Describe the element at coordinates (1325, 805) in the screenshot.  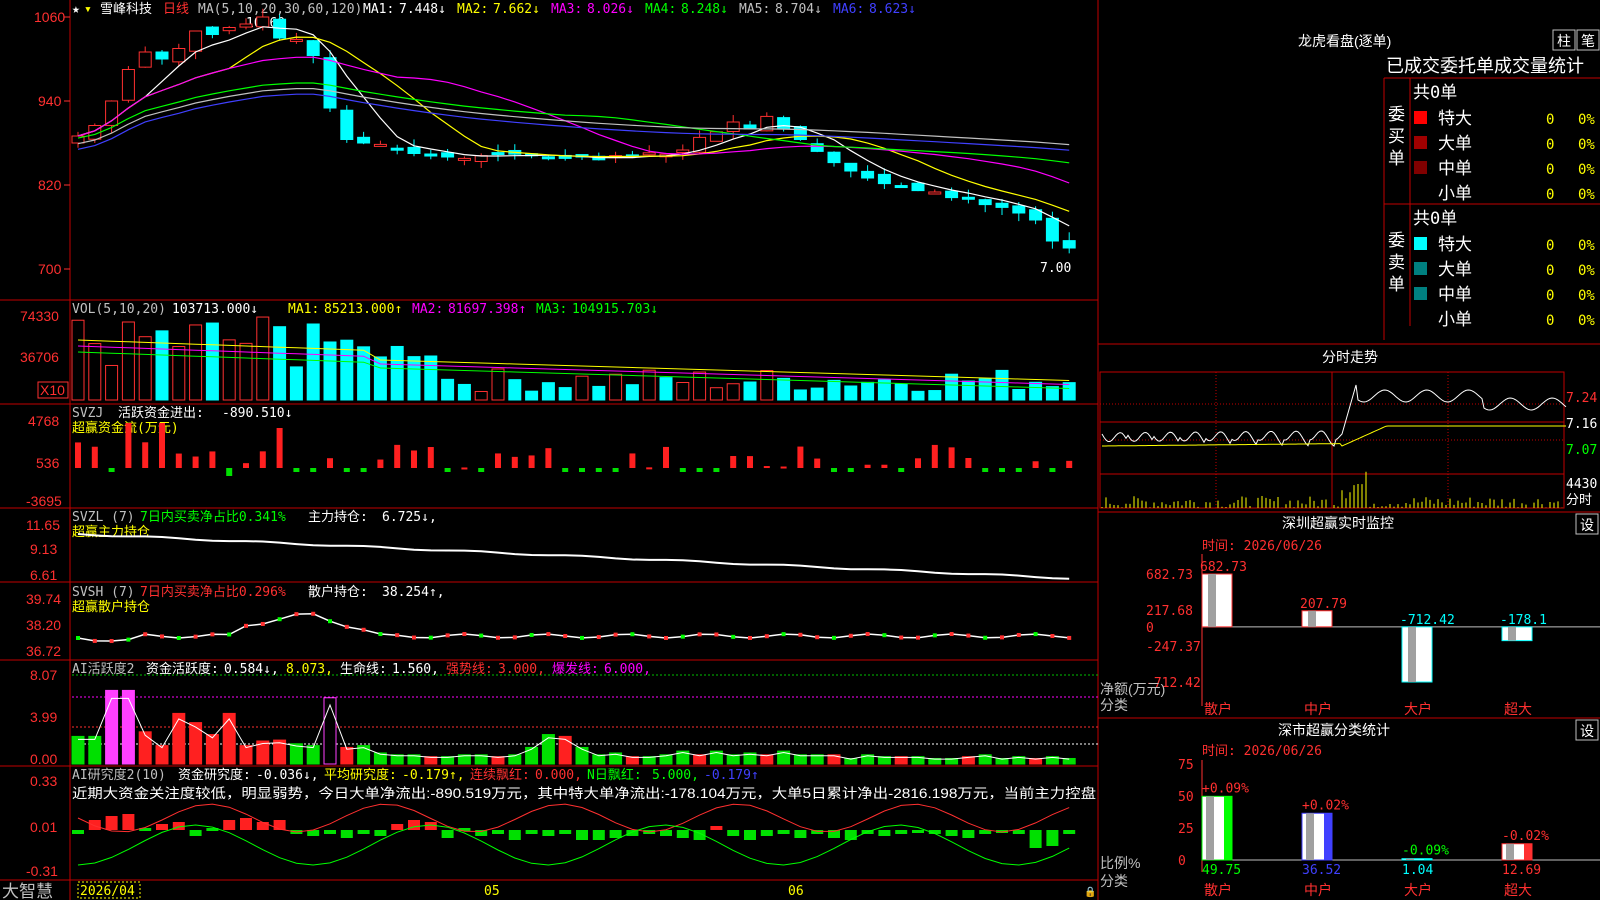
I see `classify-change-label: +0.02%` at that location.